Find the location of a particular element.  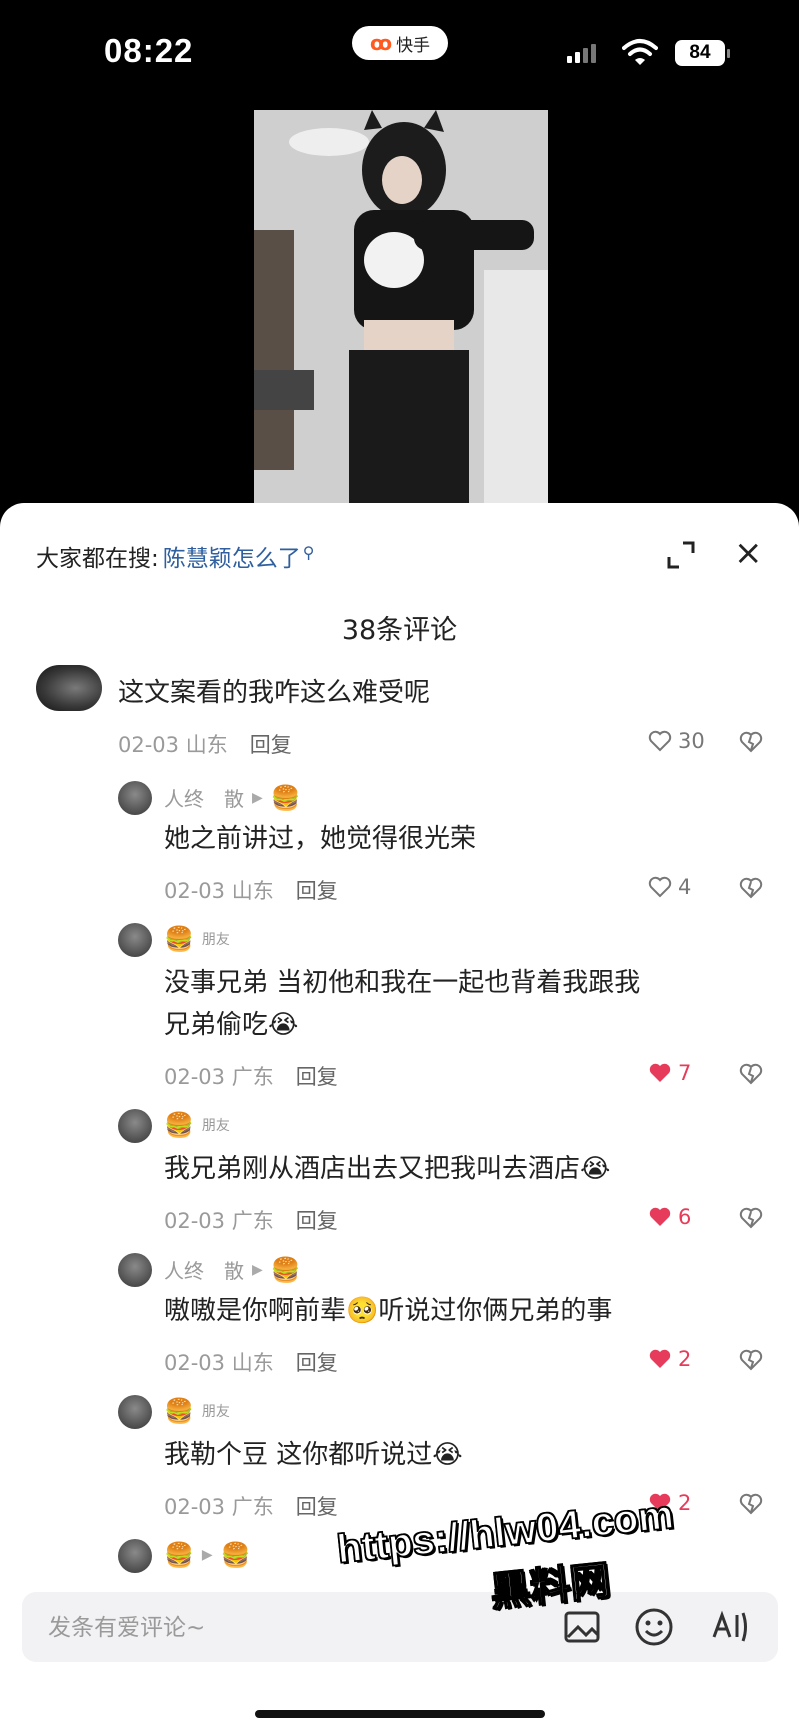

video-preview is located at coordinates (401, 320).